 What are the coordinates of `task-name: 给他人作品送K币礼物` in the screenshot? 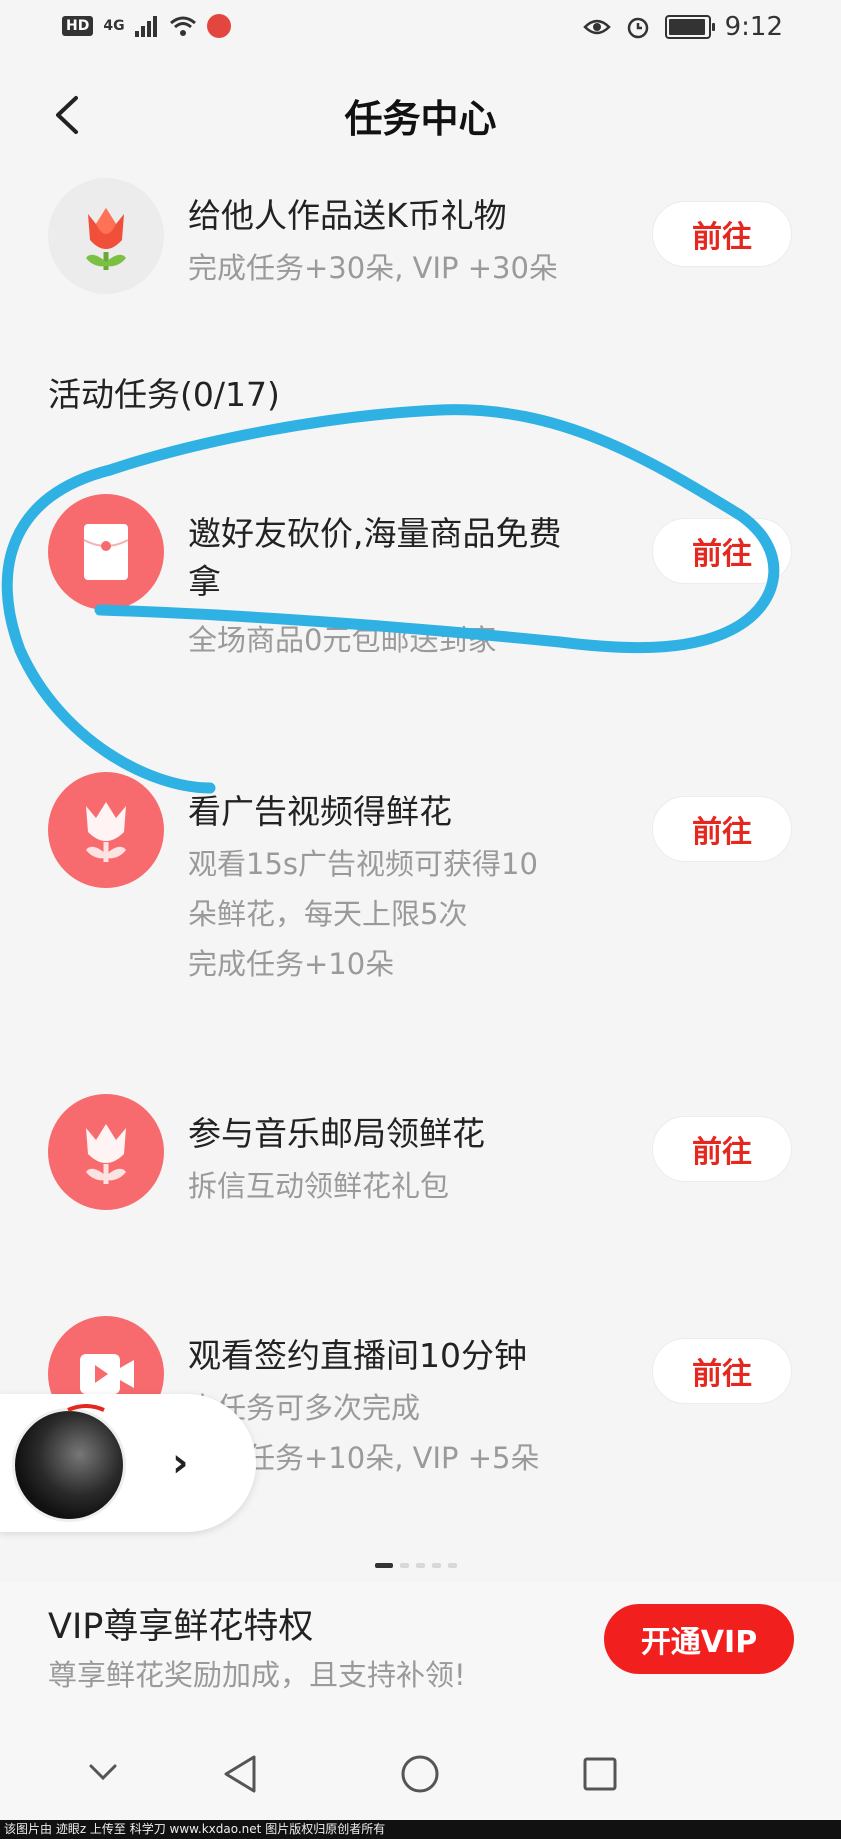 It's located at (347, 215).